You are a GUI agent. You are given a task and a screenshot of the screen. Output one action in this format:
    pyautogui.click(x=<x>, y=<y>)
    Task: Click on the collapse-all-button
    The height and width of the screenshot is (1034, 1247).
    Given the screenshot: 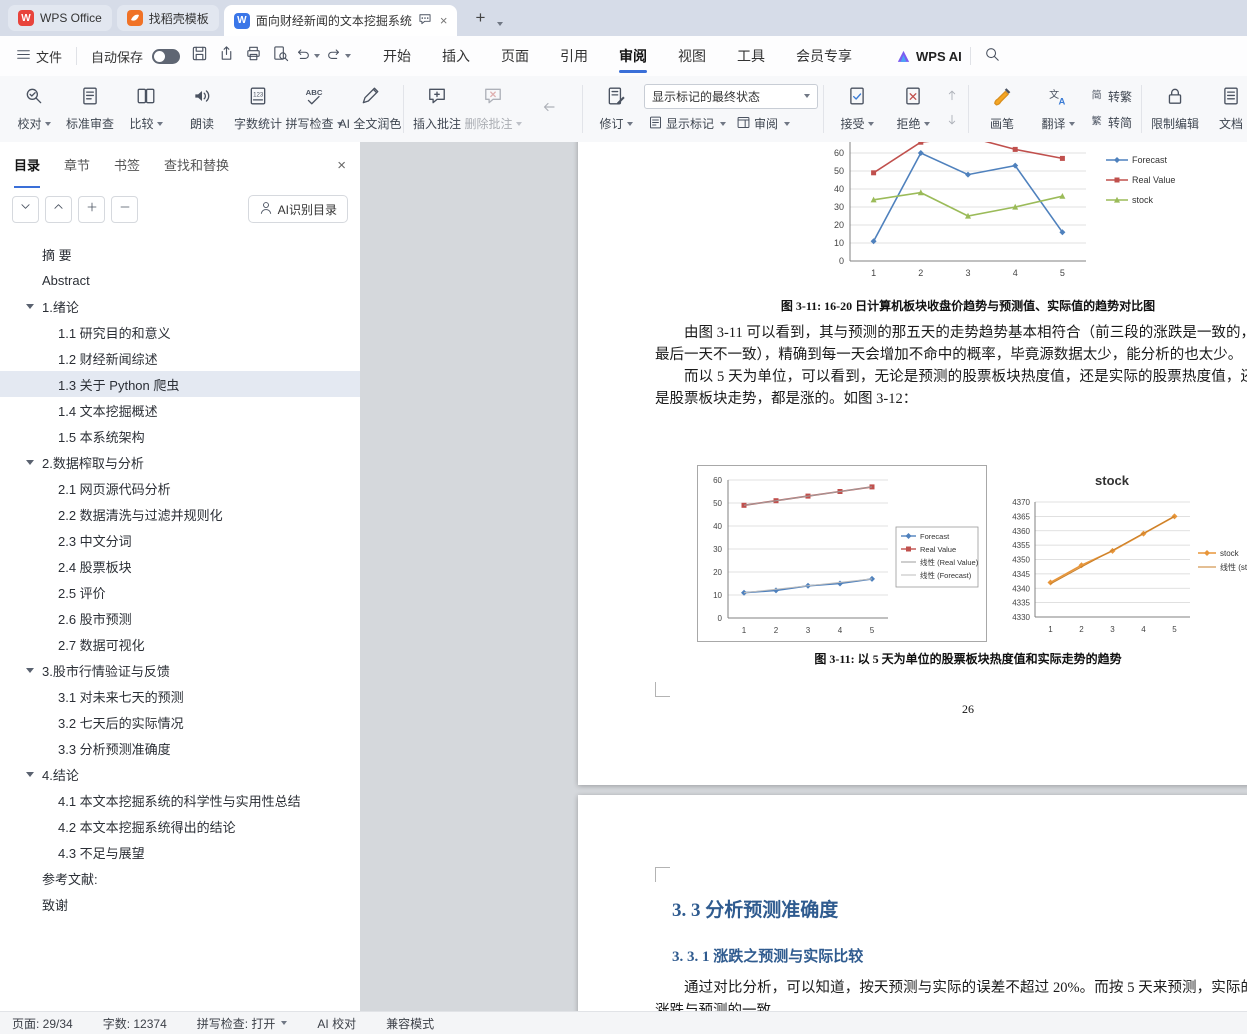 What is the action you would take?
    pyautogui.click(x=58, y=209)
    